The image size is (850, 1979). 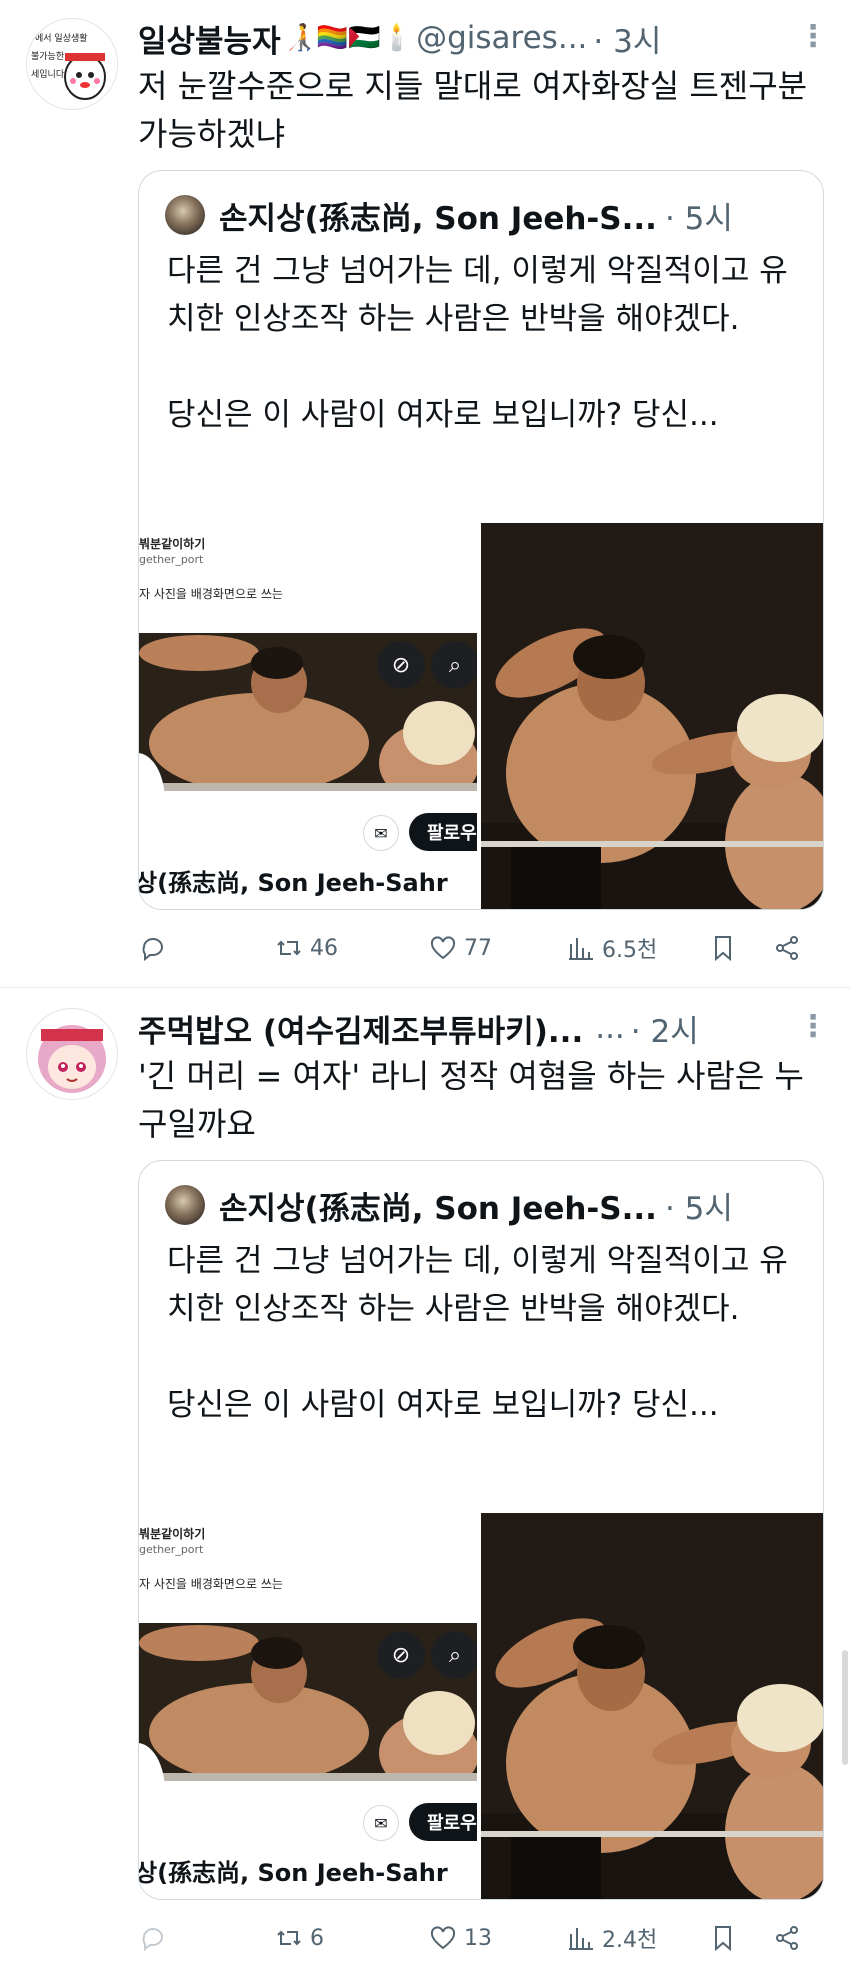 I want to click on timestamp: · 2시, so click(x=665, y=1028).